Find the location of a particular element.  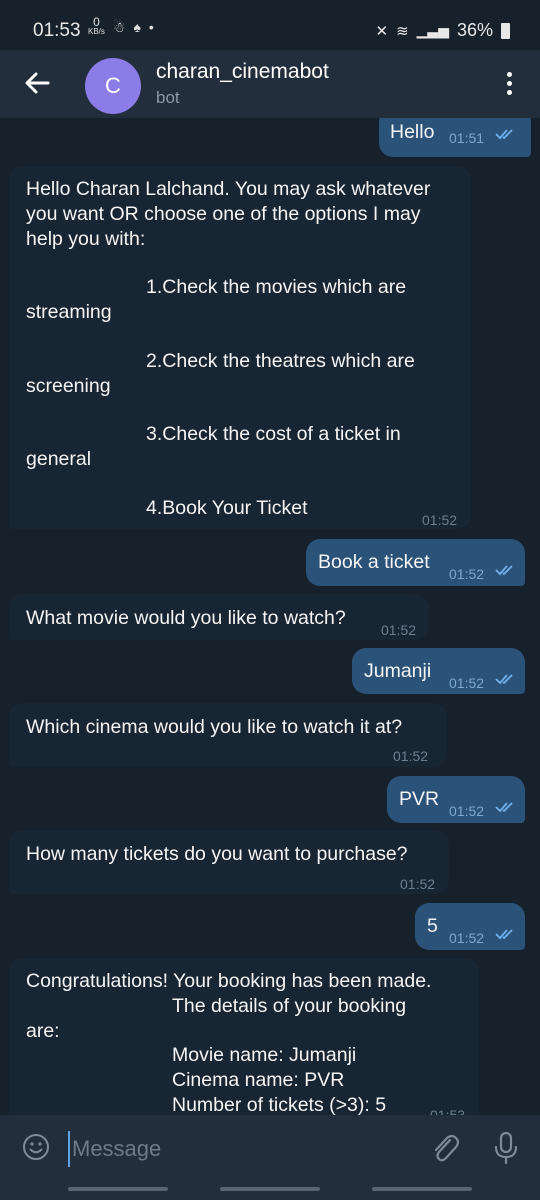

message-input is located at coordinates (231, 1149).